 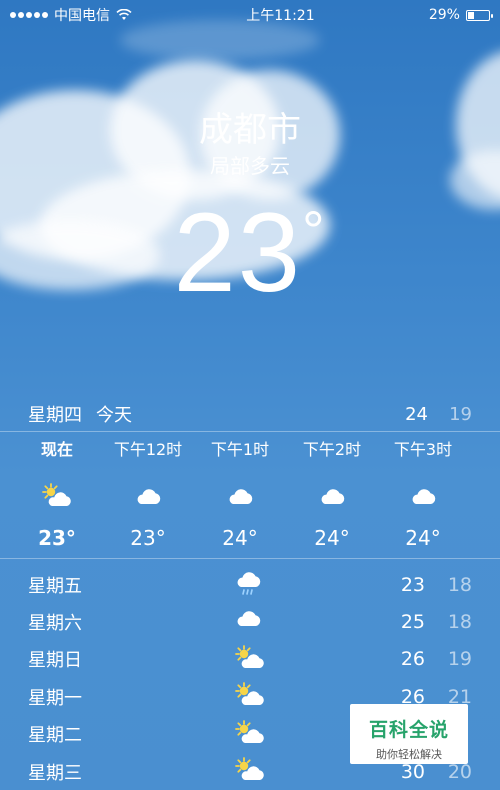 I want to click on hourly-item: 现在 23°, so click(x=57, y=494).